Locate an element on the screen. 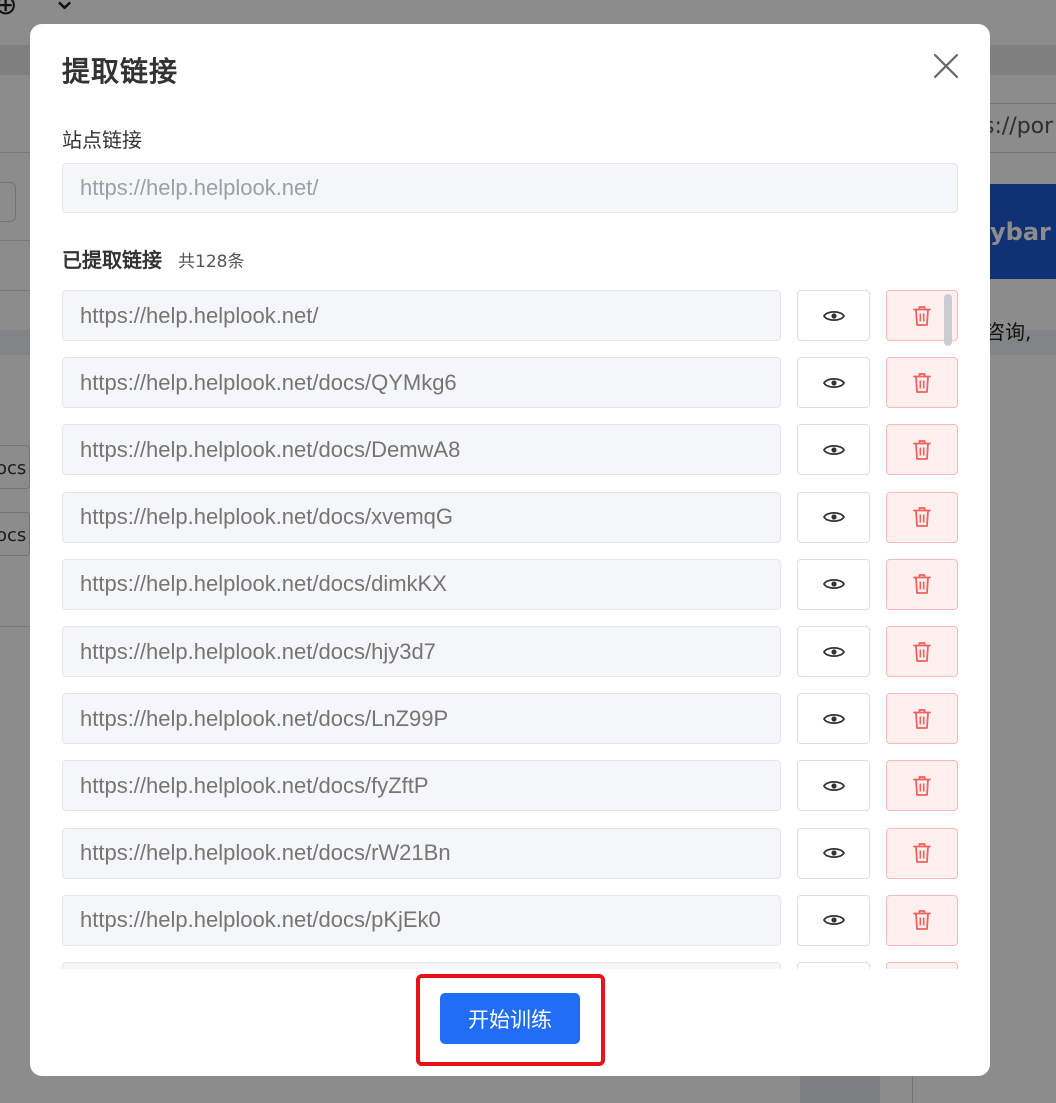  close-button is located at coordinates (946, 66).